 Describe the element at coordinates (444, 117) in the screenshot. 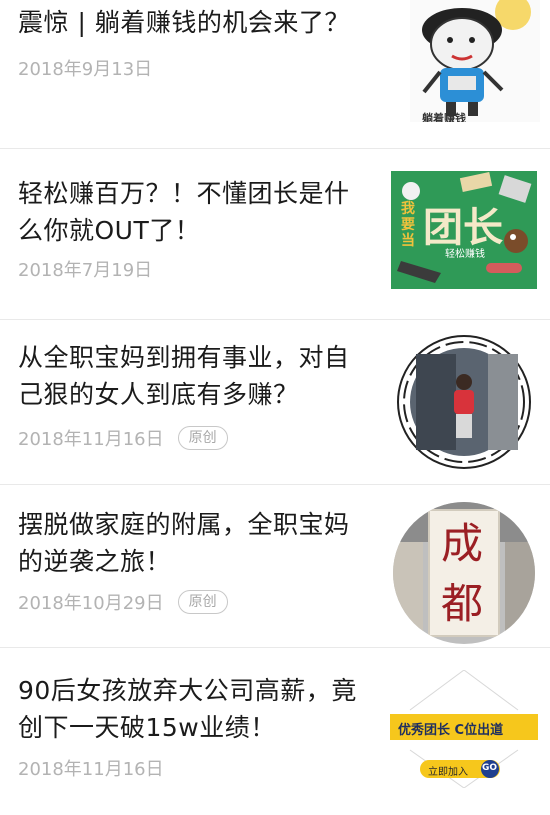

I see `thumb-caption: 躺着赚钱` at that location.